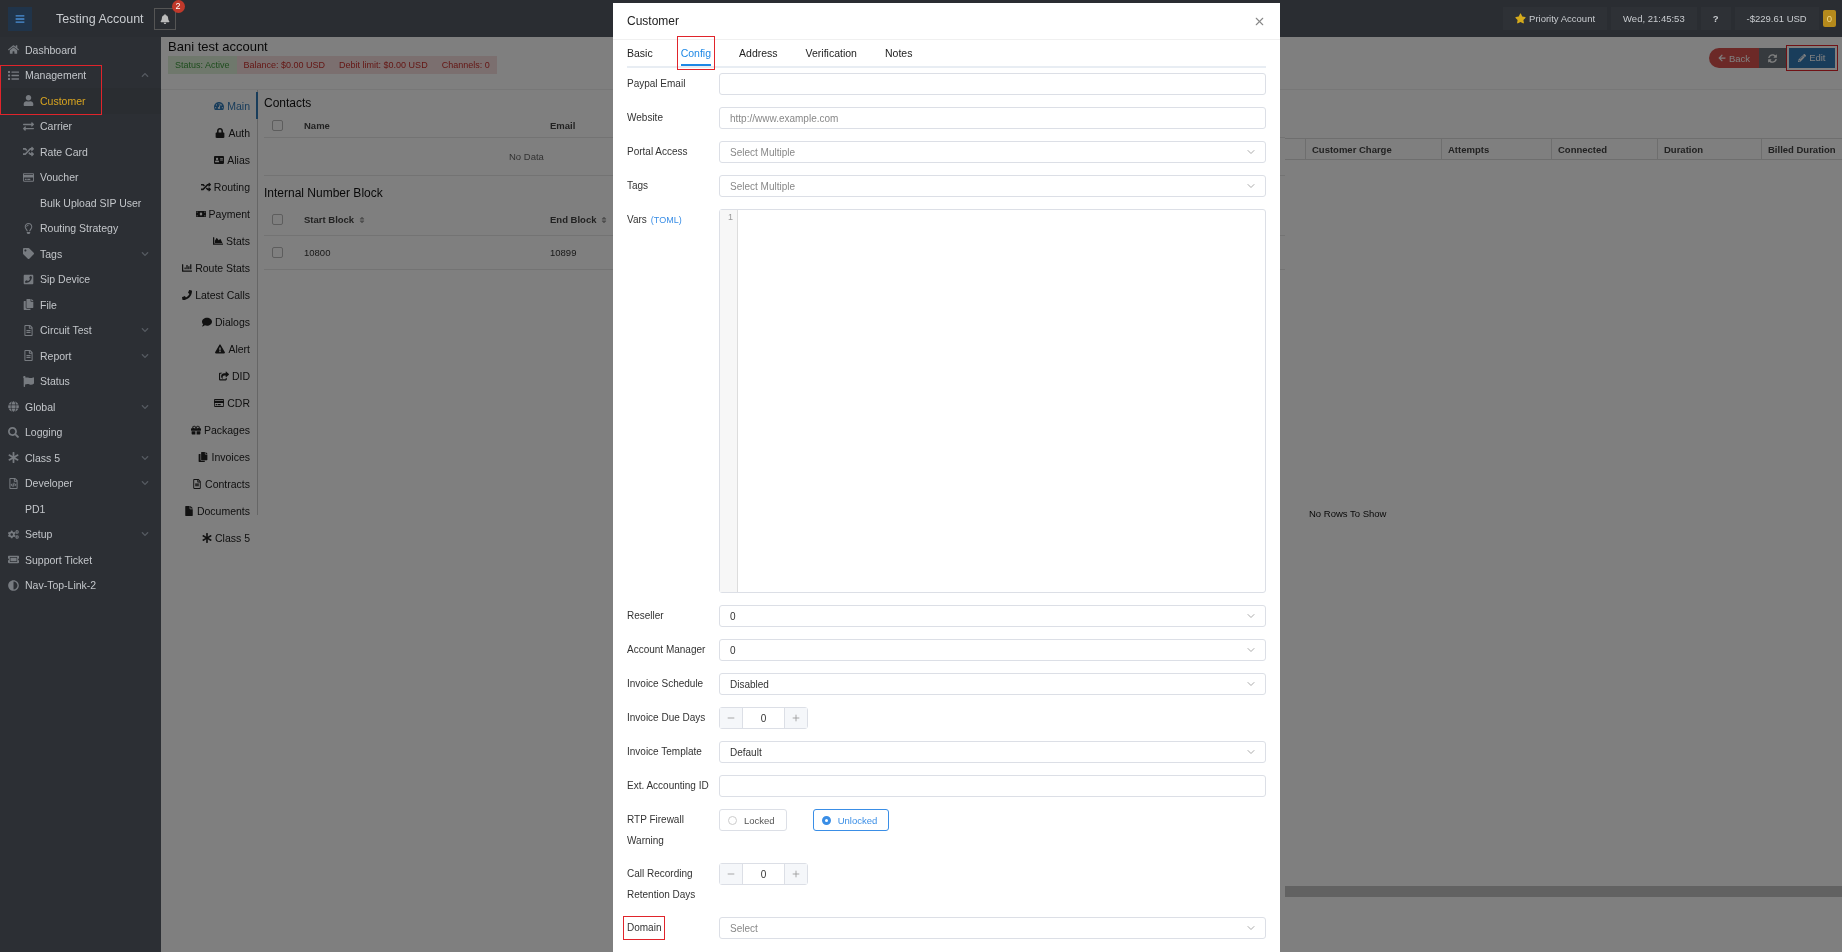 This screenshot has height=952, width=1842. I want to click on column-header: Duration, so click(1709, 149).